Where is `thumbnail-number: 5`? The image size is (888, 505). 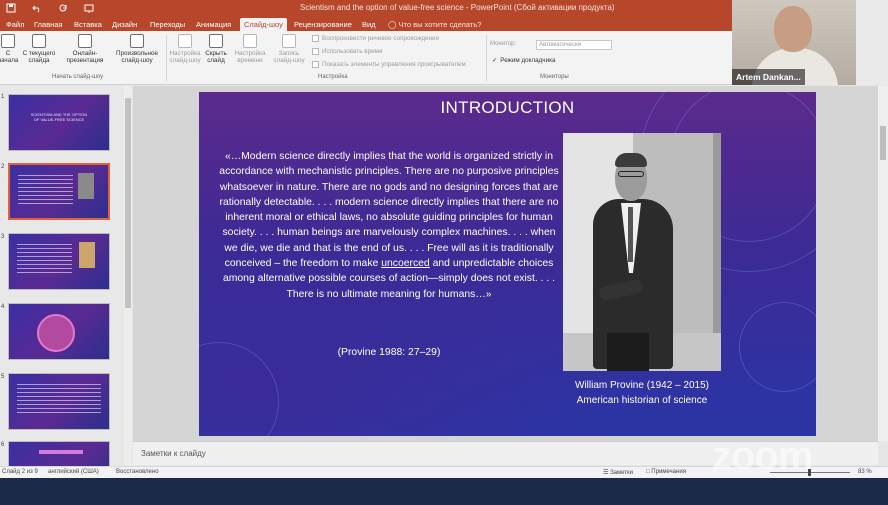
thumbnail-number: 5 is located at coordinates (3, 377).